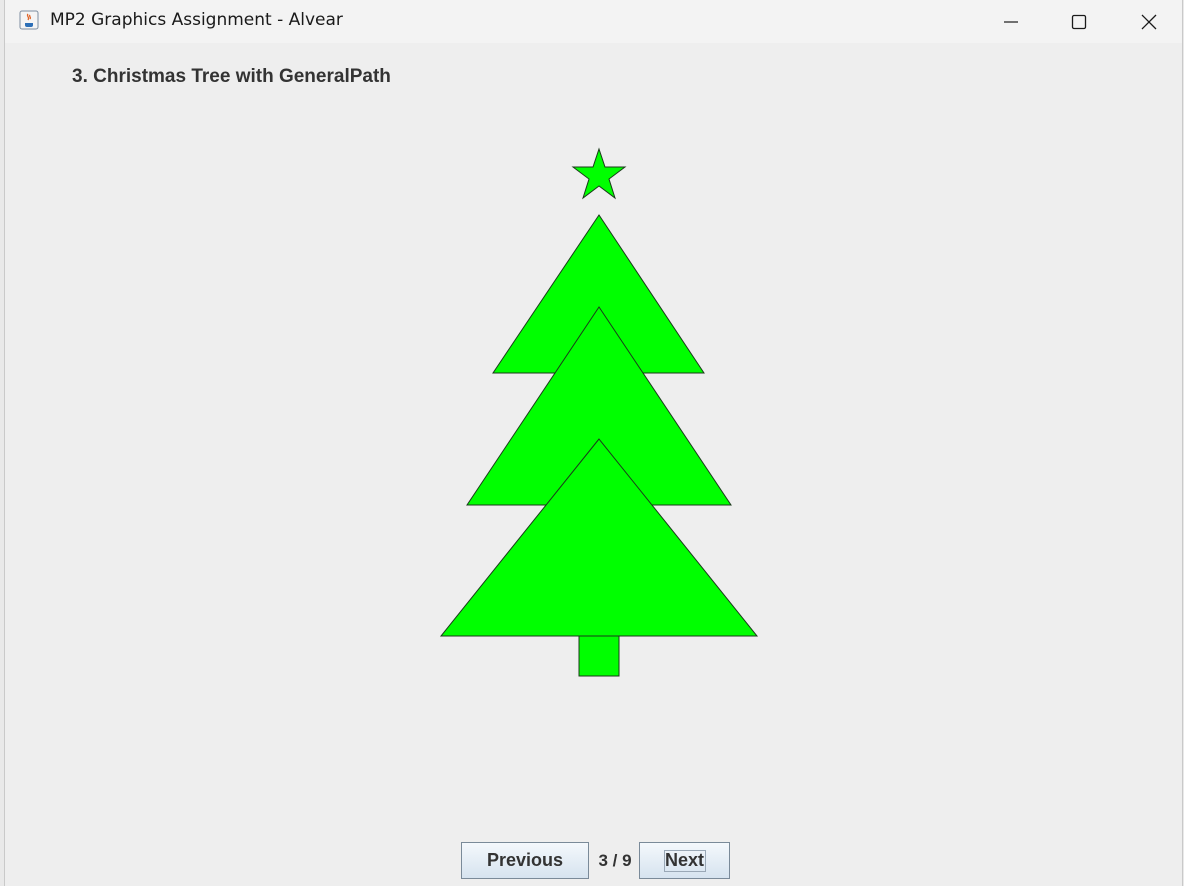  I want to click on close-icon, so click(1149, 22).